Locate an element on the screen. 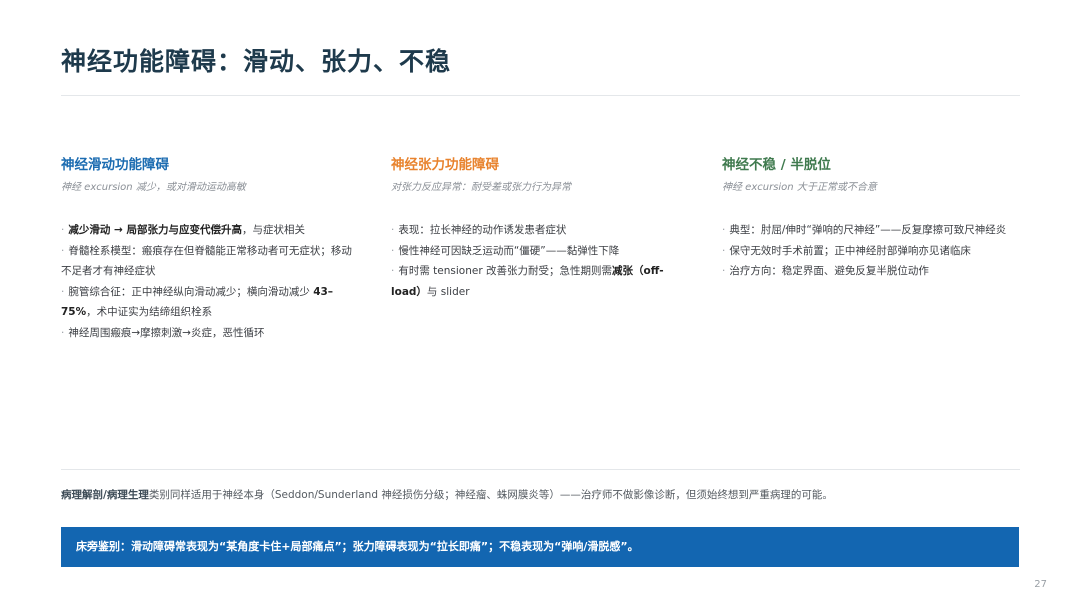 This screenshot has width=1080, height=608. column-heading: 神经滑动功能障碍 is located at coordinates (115, 165).